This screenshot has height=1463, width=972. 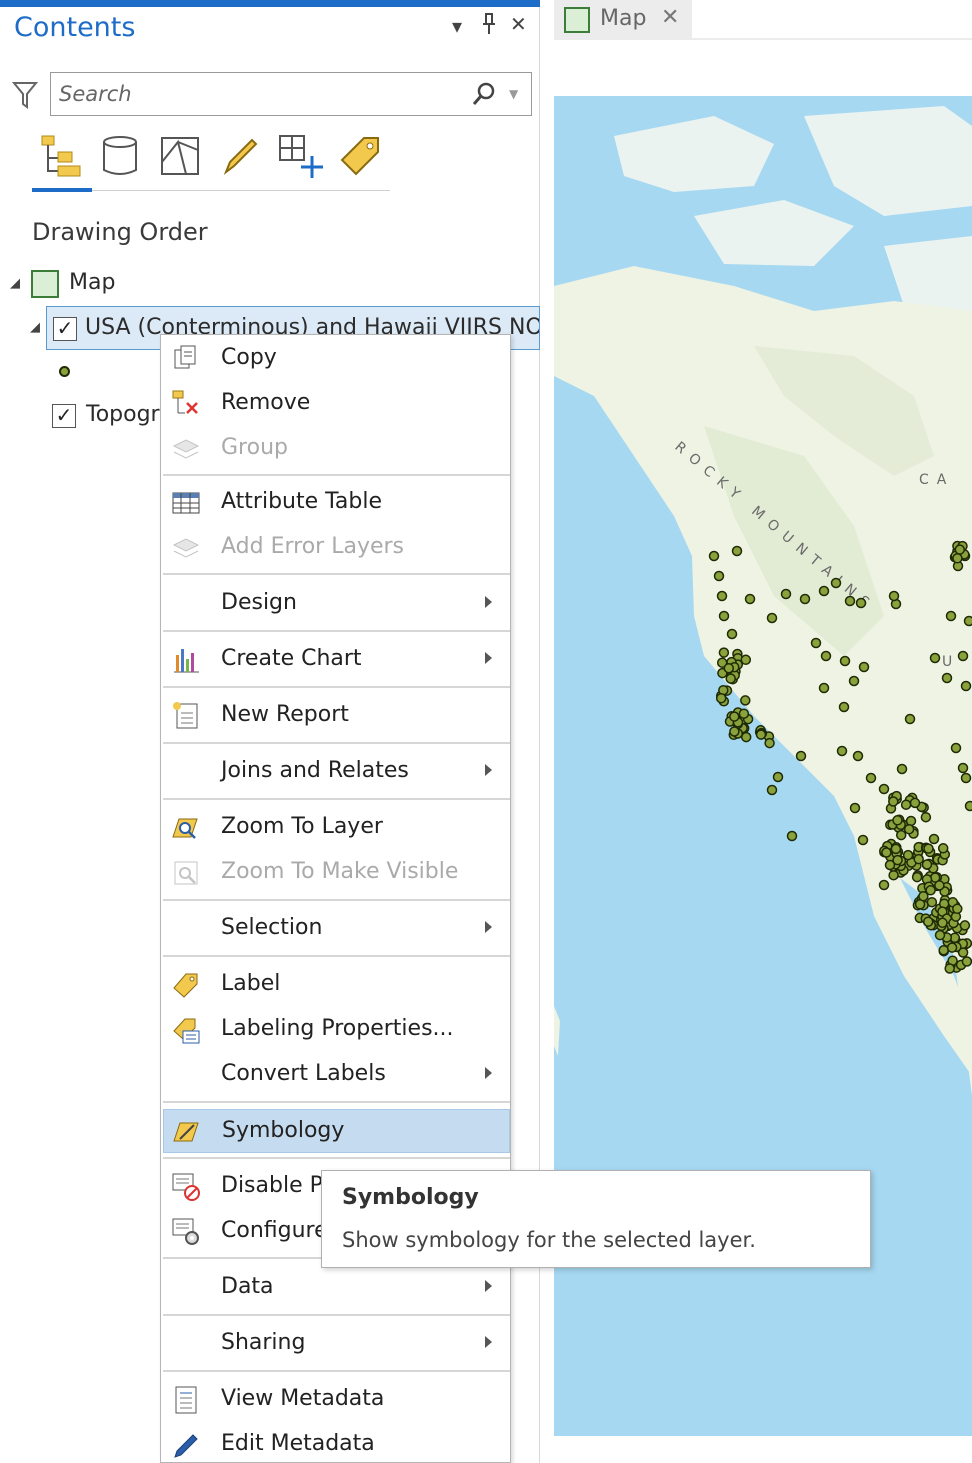 What do you see at coordinates (336, 1443) in the screenshot?
I see `menu-item-edit-metadata: Edit Metadata` at bounding box center [336, 1443].